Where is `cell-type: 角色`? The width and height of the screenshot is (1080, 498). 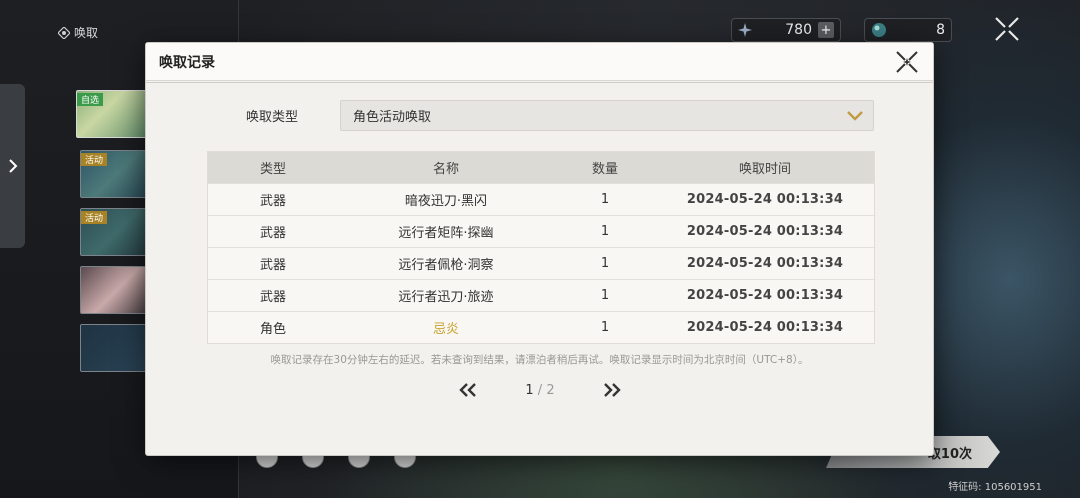 cell-type: 角色 is located at coordinates (272, 329).